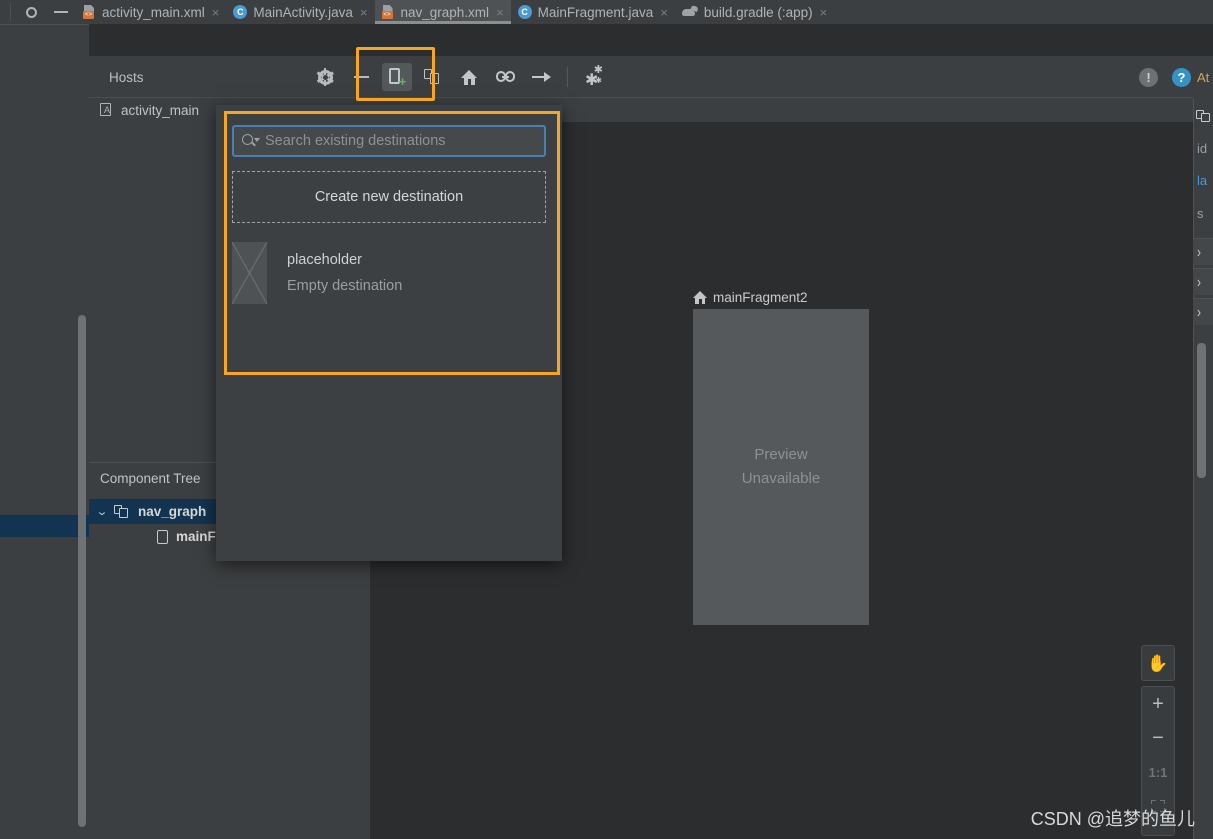 The image size is (1213, 839). I want to click on new-action-button, so click(541, 77).